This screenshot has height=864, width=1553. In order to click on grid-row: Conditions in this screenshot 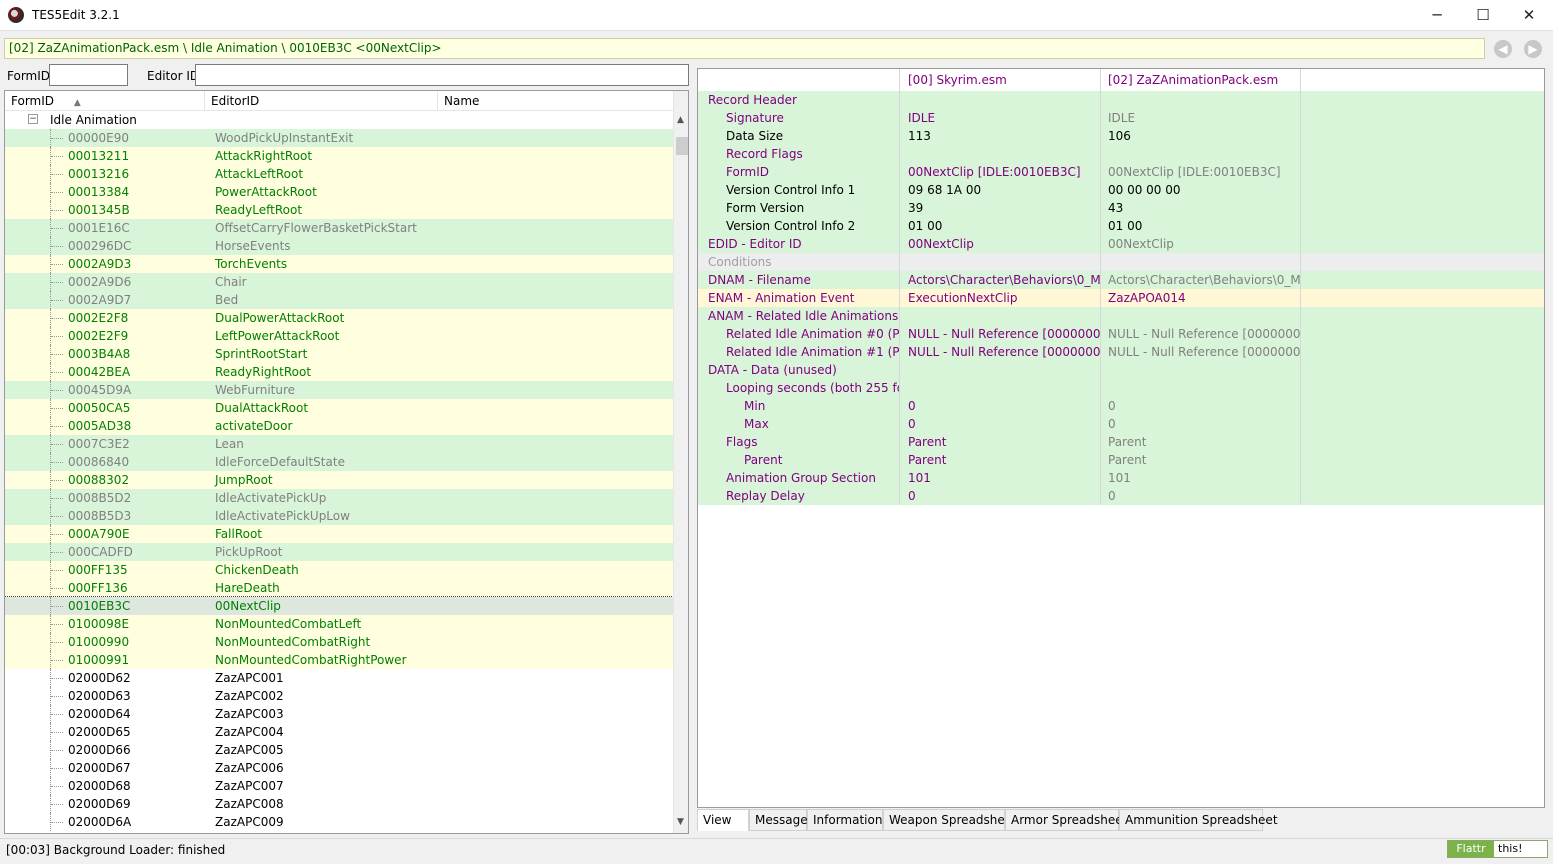, I will do `click(1121, 262)`.